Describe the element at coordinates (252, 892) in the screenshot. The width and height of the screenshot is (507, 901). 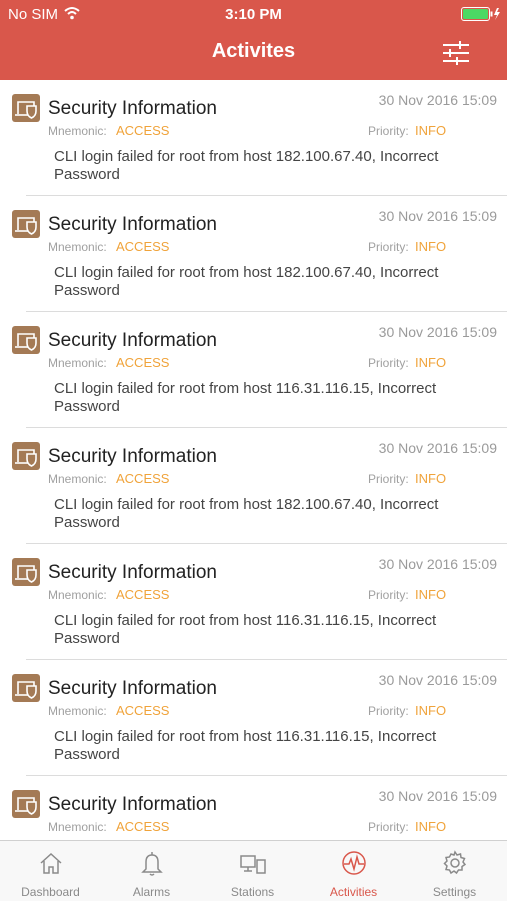
I see `tab-label: Stations` at that location.